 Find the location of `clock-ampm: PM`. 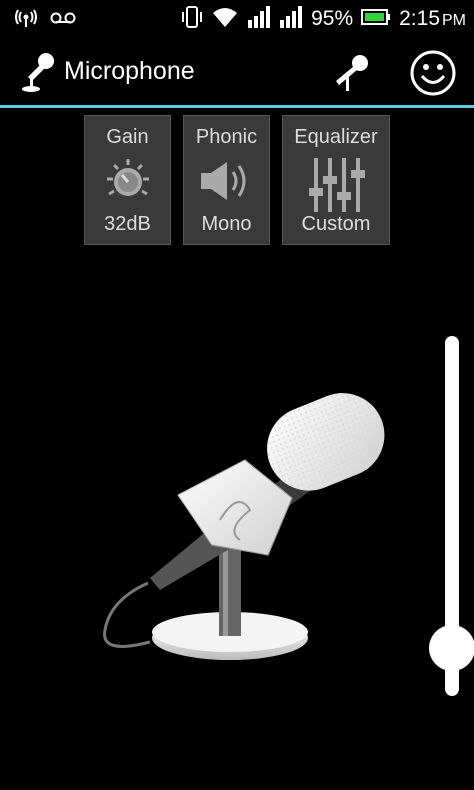

clock-ampm: PM is located at coordinates (454, 20).